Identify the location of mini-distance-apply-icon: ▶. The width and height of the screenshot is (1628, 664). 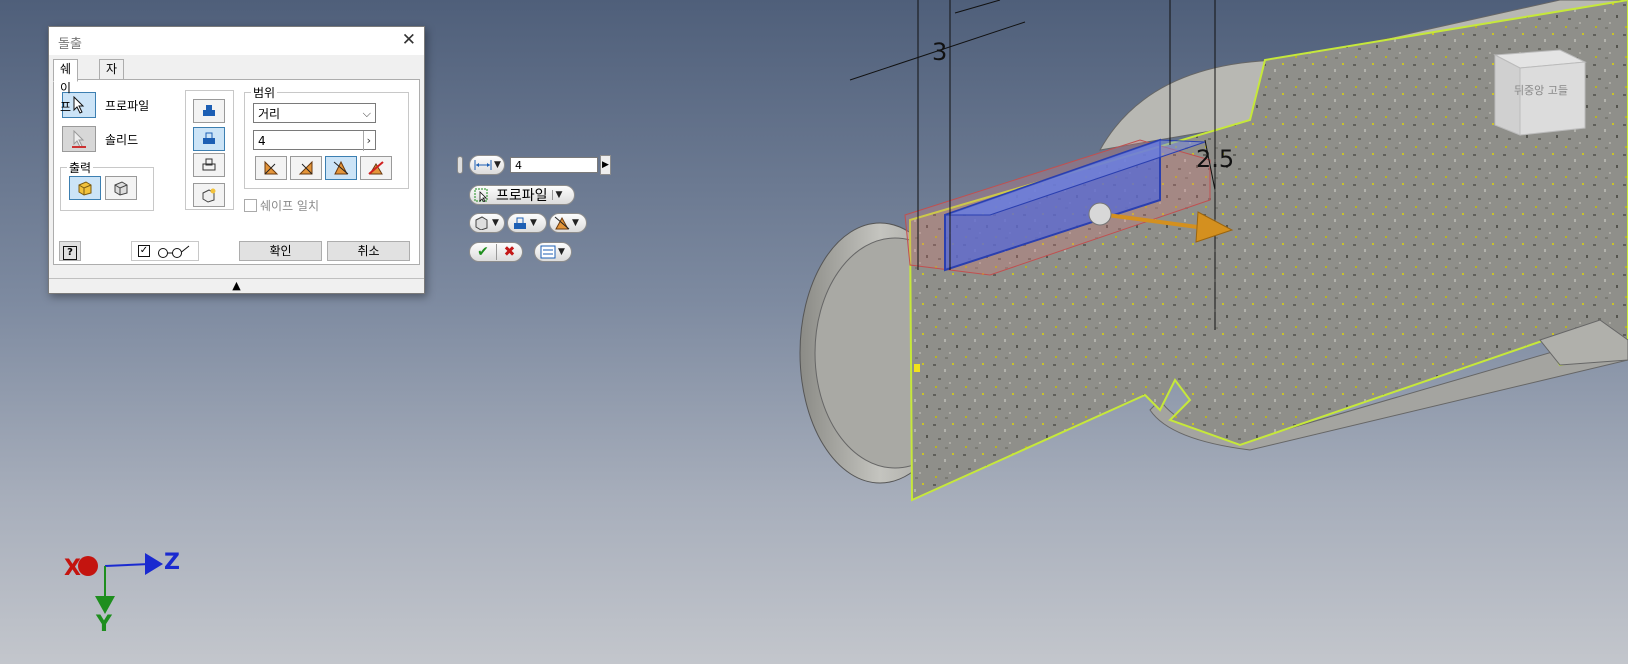
(605, 165).